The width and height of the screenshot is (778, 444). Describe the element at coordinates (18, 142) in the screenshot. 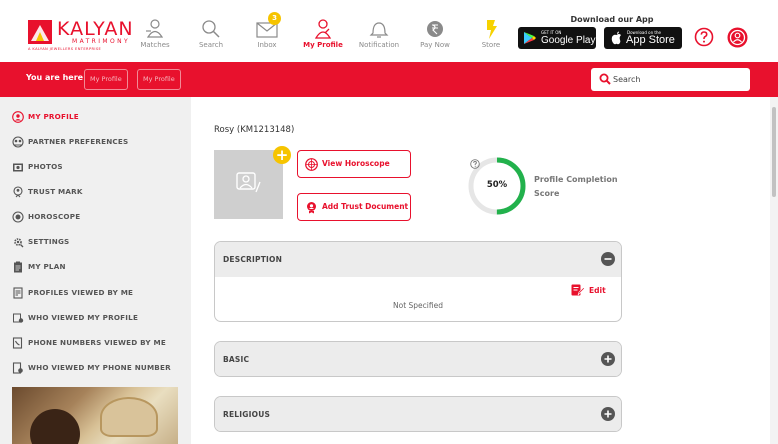

I see `partner-icon` at that location.